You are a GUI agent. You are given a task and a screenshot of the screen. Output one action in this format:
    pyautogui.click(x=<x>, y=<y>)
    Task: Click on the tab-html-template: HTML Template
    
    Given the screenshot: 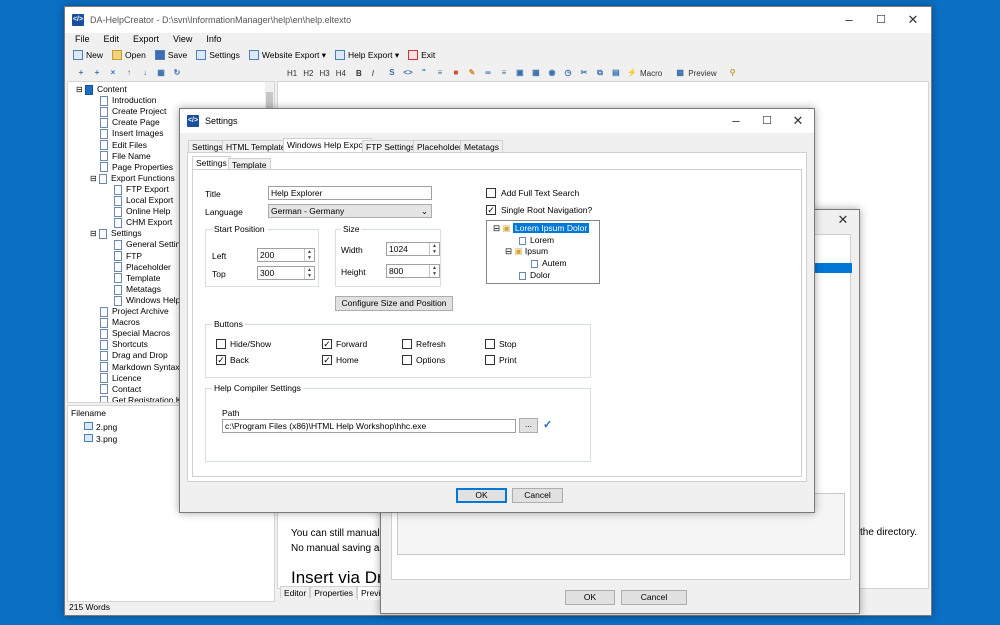 What is the action you would take?
    pyautogui.click(x=256, y=146)
    